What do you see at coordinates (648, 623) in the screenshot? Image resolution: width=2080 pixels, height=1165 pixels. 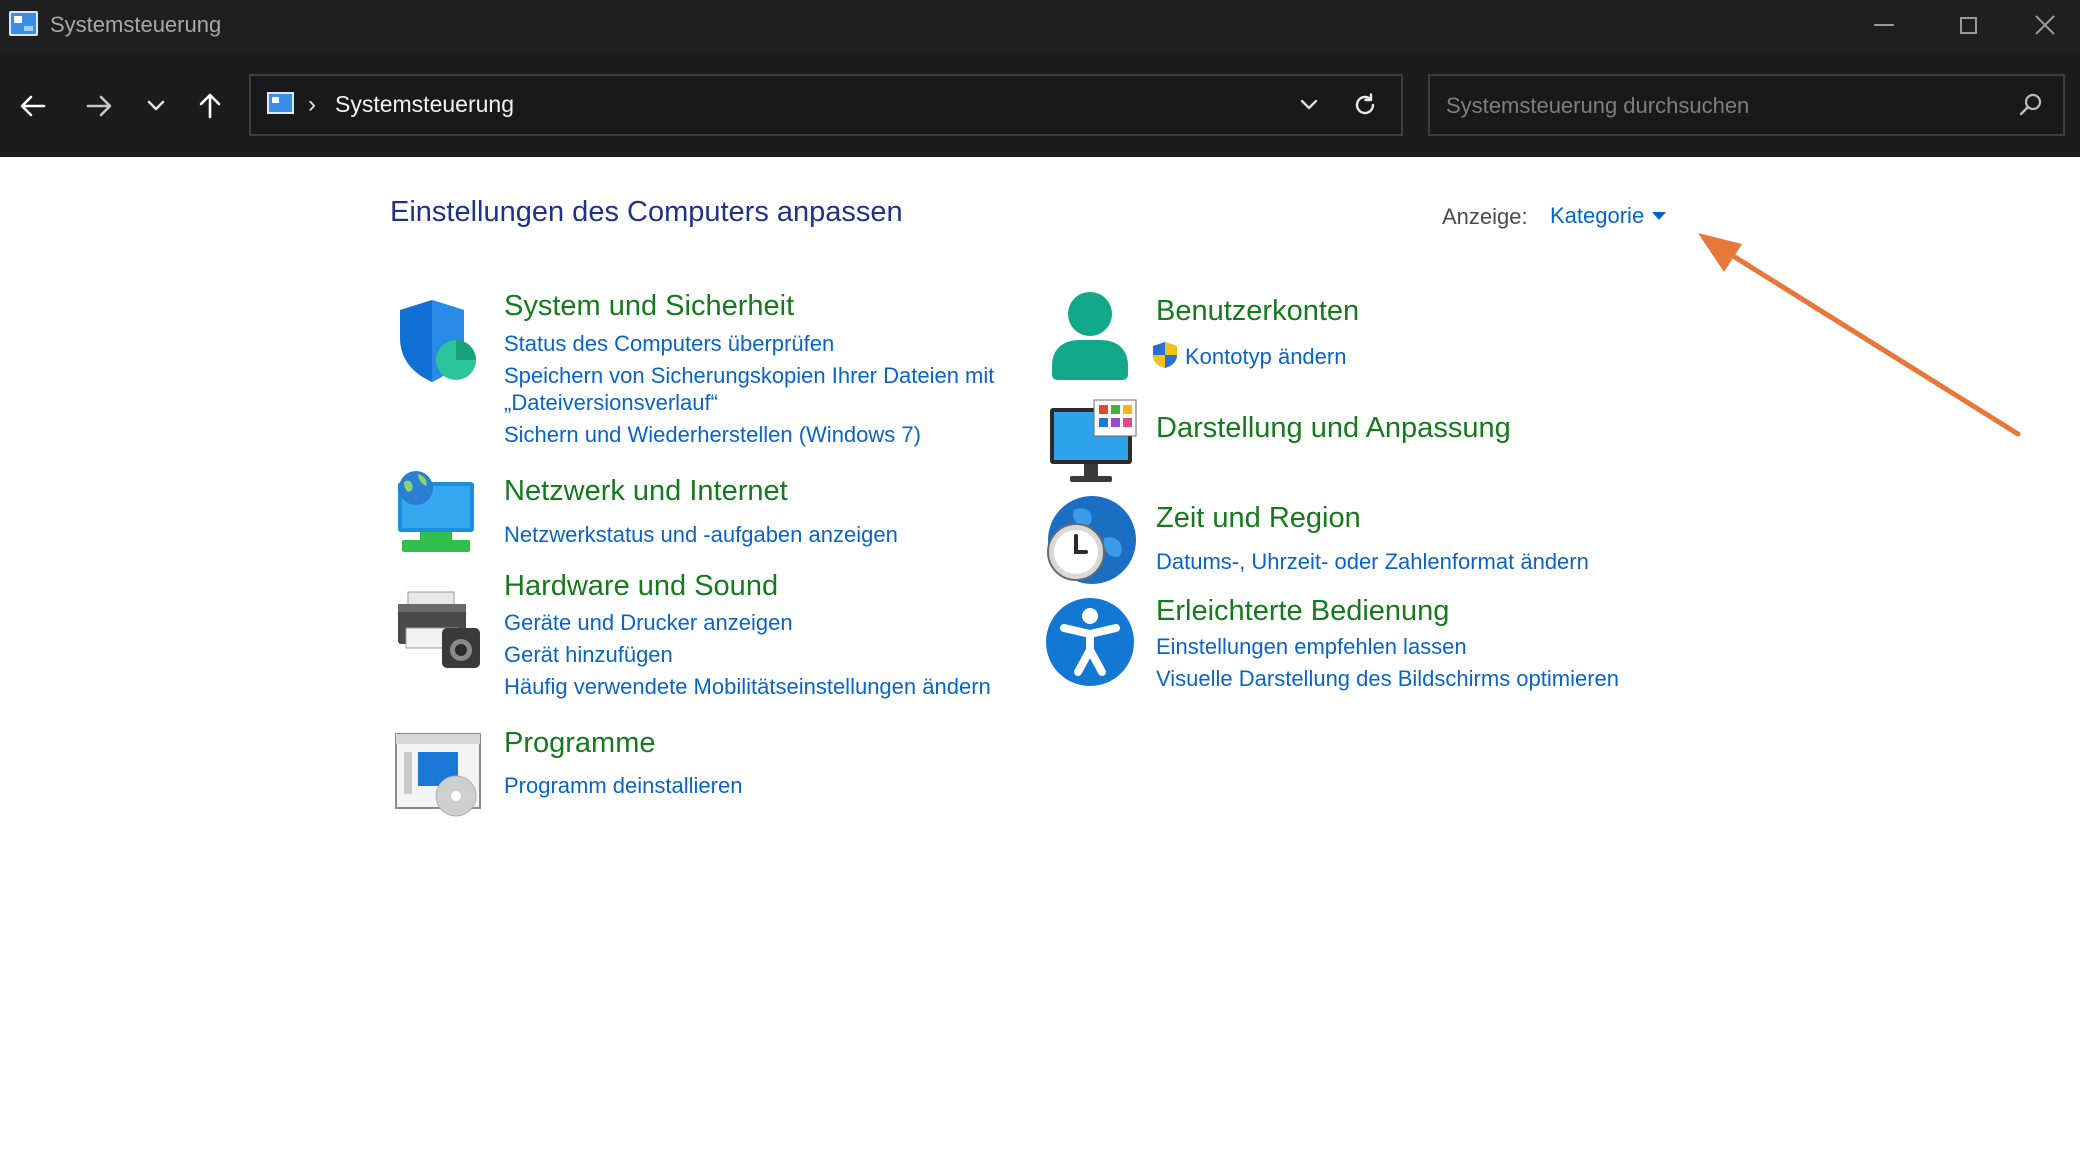 I see `link-devices-printers: Geräte und Drucker anzeigen` at bounding box center [648, 623].